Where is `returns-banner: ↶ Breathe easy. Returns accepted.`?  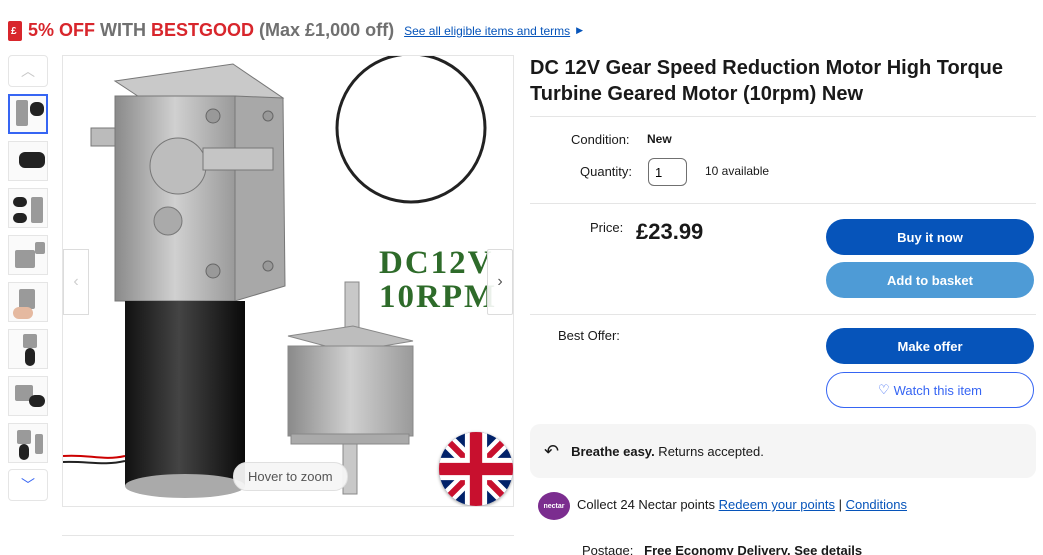
returns-banner: ↶ Breathe easy. Returns accepted. is located at coordinates (783, 451).